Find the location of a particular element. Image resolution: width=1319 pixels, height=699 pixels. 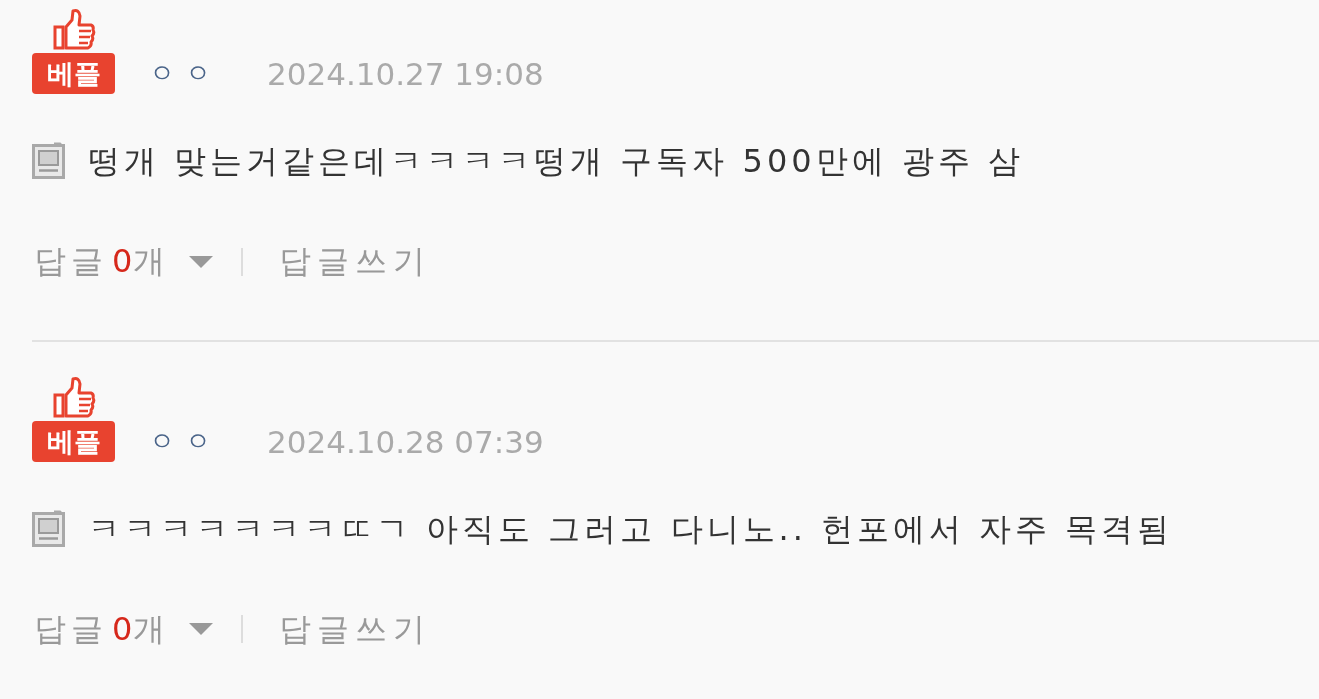

comment-text: 떵개 맞는거같은데ㅋㅋㅋㅋ떵개 구독자 500만에 광주 삼 is located at coordinates (556, 161).